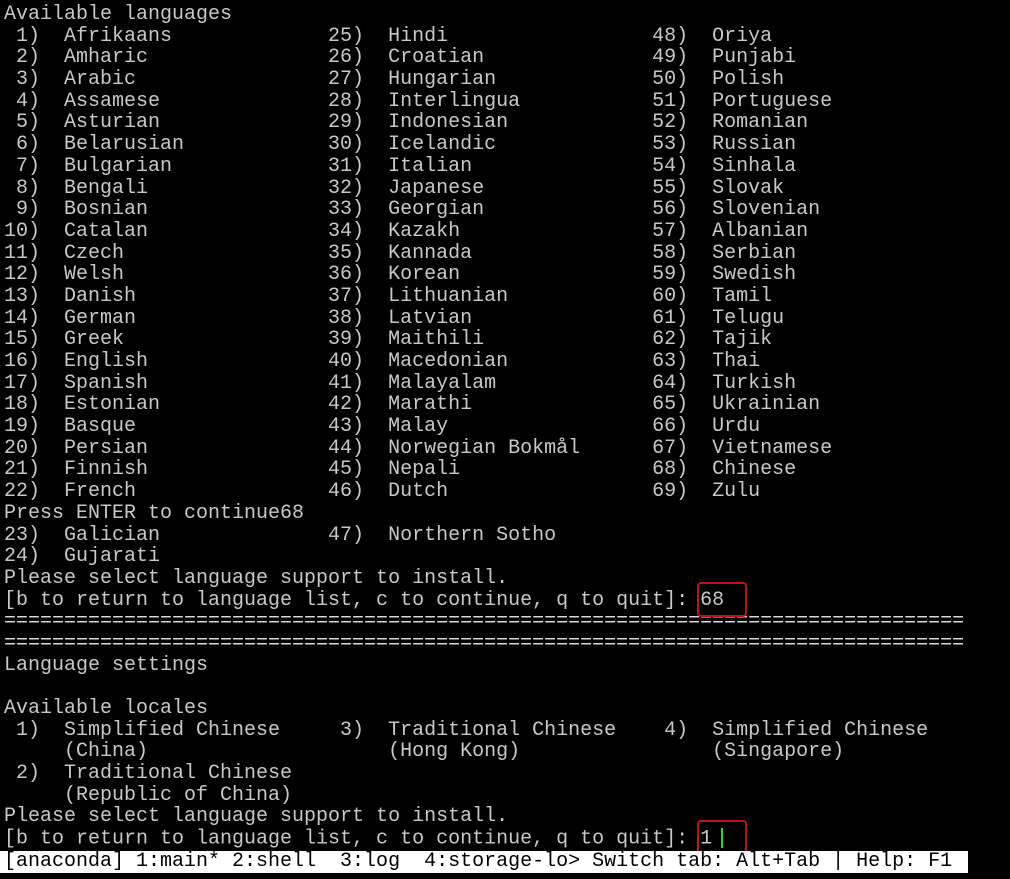 The height and width of the screenshot is (879, 1010). What do you see at coordinates (400, 145) in the screenshot?
I see `terminal-line: 6) Belarusian 30) Icelandic 53) Russian` at bounding box center [400, 145].